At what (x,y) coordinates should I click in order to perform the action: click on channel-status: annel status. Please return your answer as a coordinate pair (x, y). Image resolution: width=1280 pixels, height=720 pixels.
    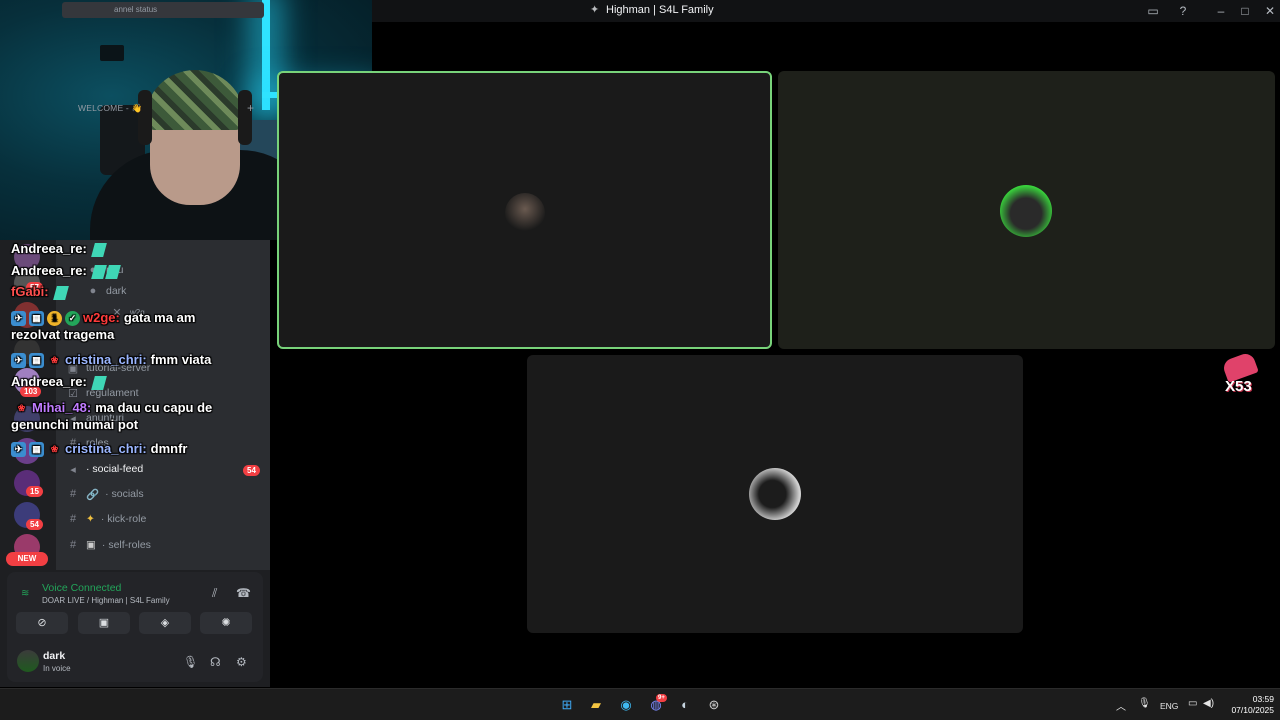
    Looking at the image, I should click on (163, 10).